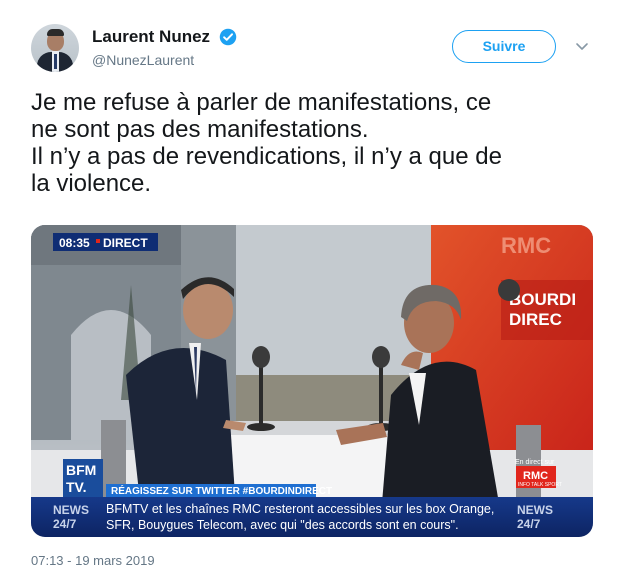 The image size is (621, 581). Describe the element at coordinates (71, 510) in the screenshot. I see `news-label-left: NEWS` at that location.